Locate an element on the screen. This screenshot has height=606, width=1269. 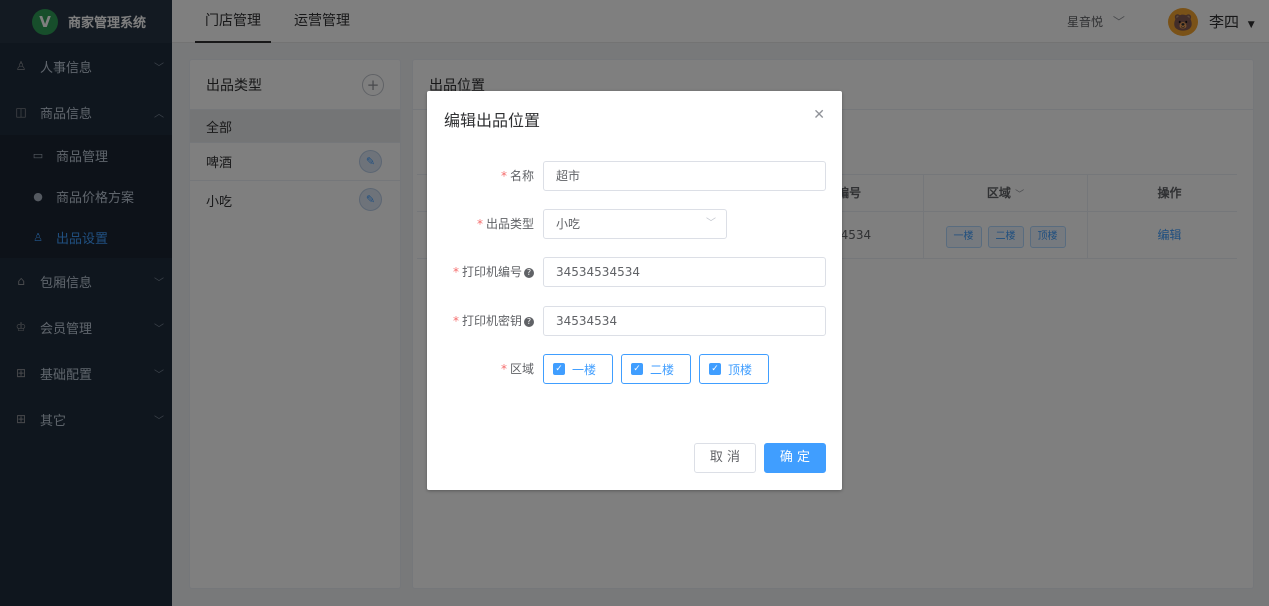
area-checkbox-1f: ✓ 一楼 is located at coordinates (578, 369).